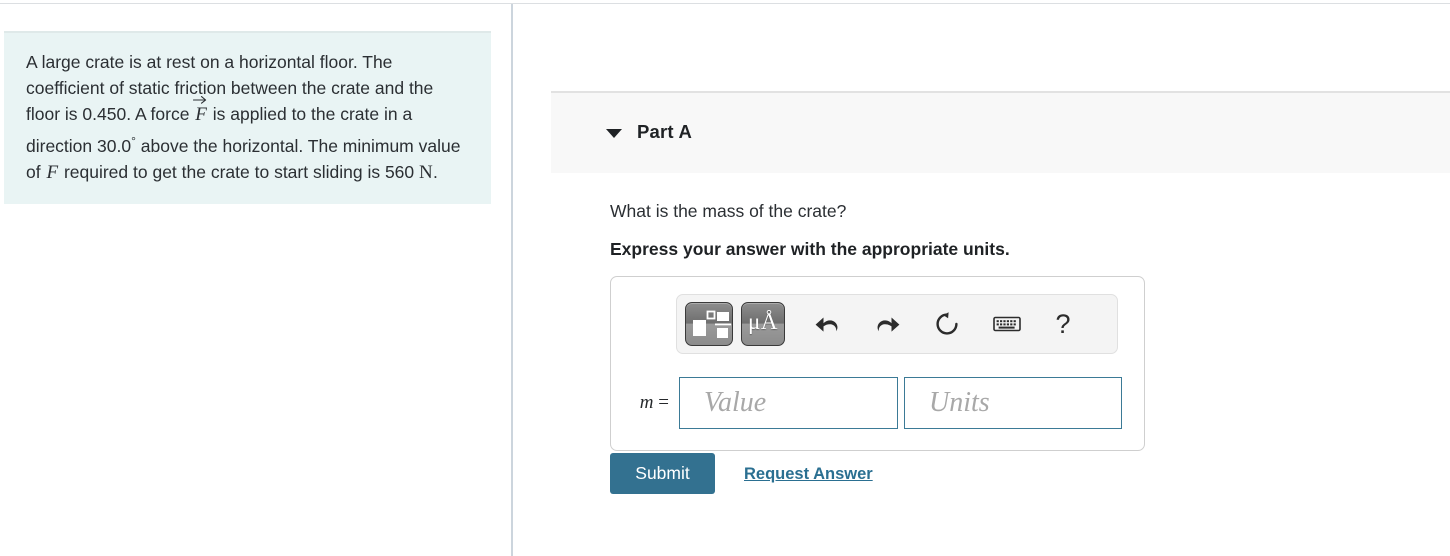  What do you see at coordinates (959, 402) in the screenshot?
I see `units-placeholder: Units` at bounding box center [959, 402].